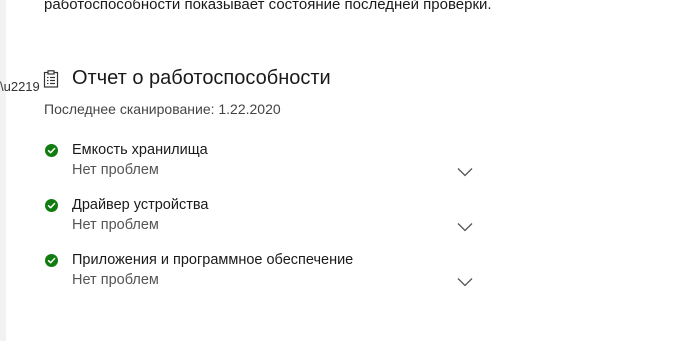 The height and width of the screenshot is (341, 679). What do you see at coordinates (213, 260) in the screenshot?
I see `item-title: Приложения и программное обеспечение` at bounding box center [213, 260].